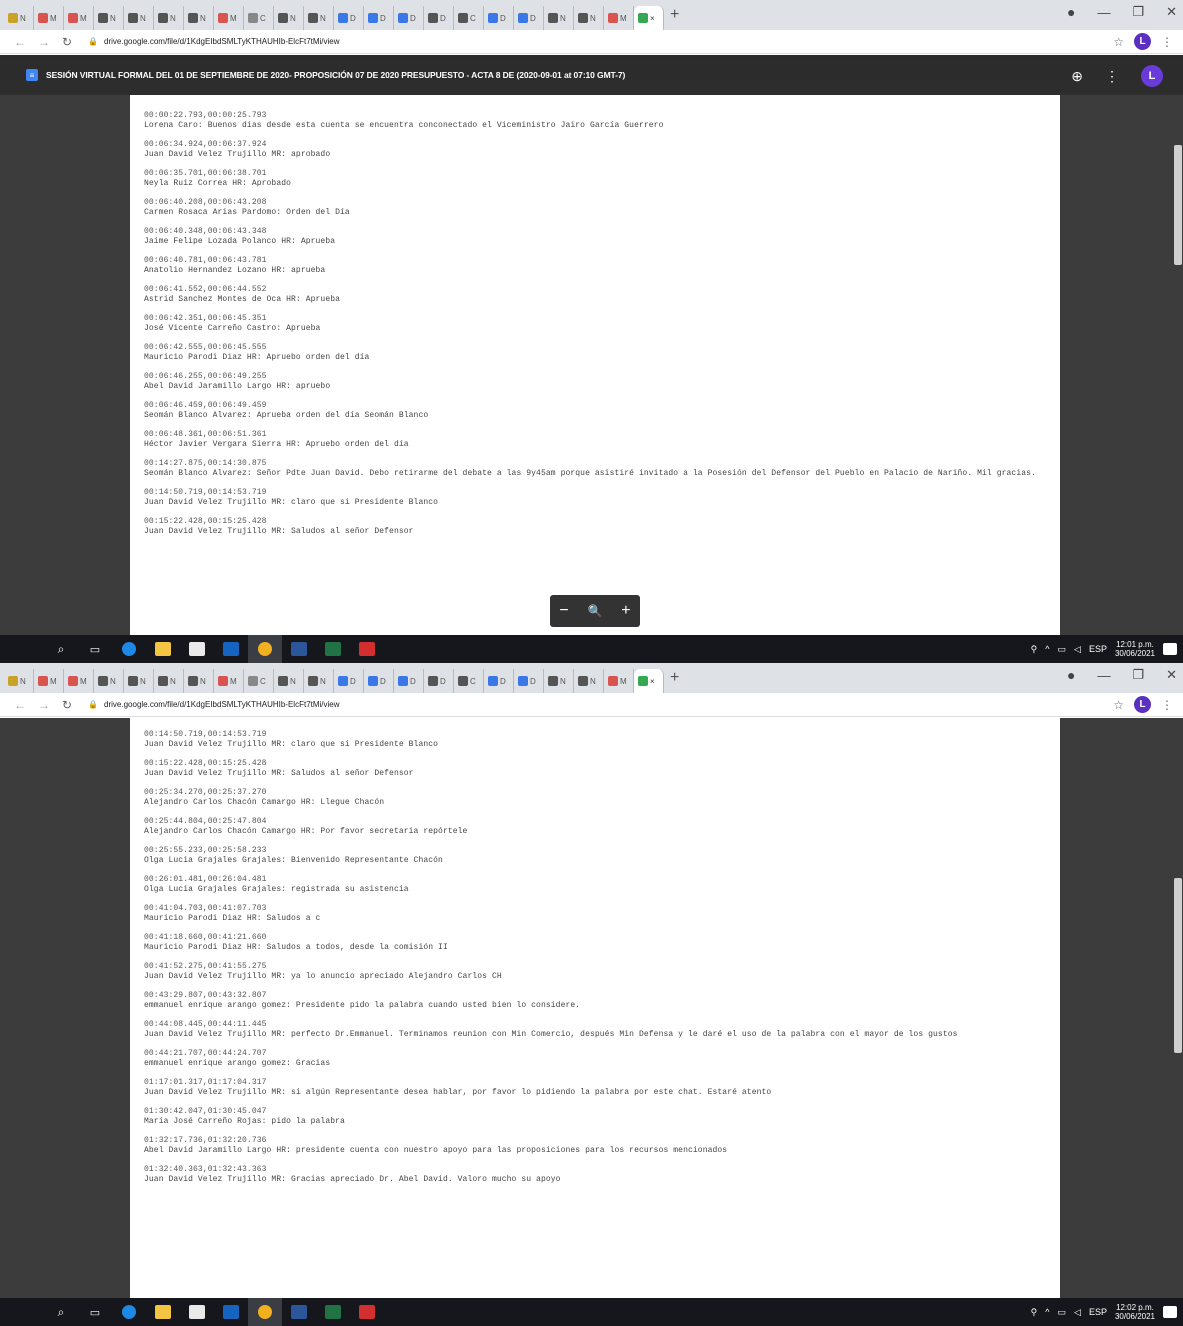 Image resolution: width=1183 pixels, height=1326 pixels. Describe the element at coordinates (1135, 1312) in the screenshot. I see `clock: 12:02 p.m. 30/06/2021` at that location.